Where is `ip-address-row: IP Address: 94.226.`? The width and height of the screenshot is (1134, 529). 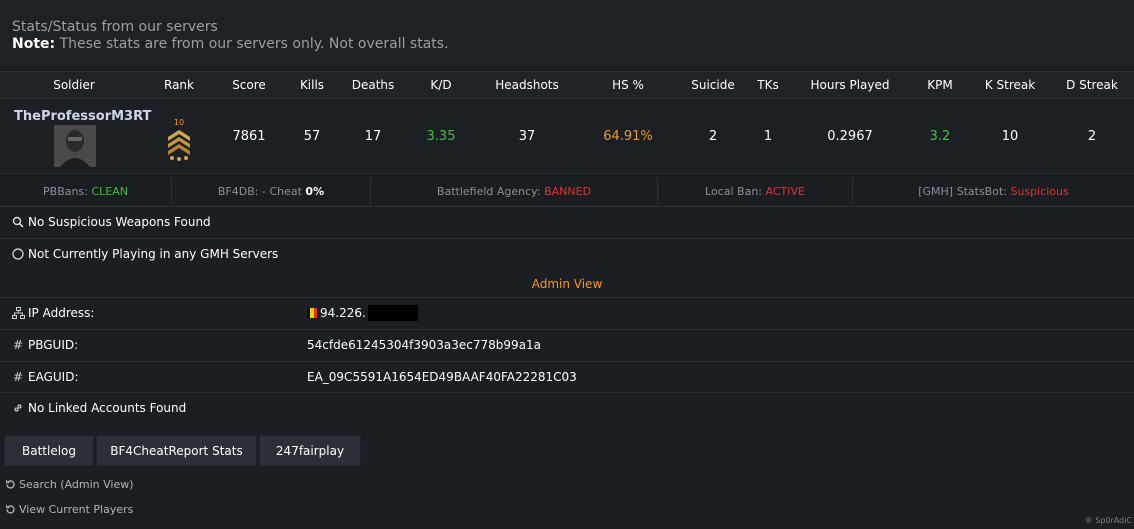 ip-address-row: IP Address: 94.226. is located at coordinates (567, 312).